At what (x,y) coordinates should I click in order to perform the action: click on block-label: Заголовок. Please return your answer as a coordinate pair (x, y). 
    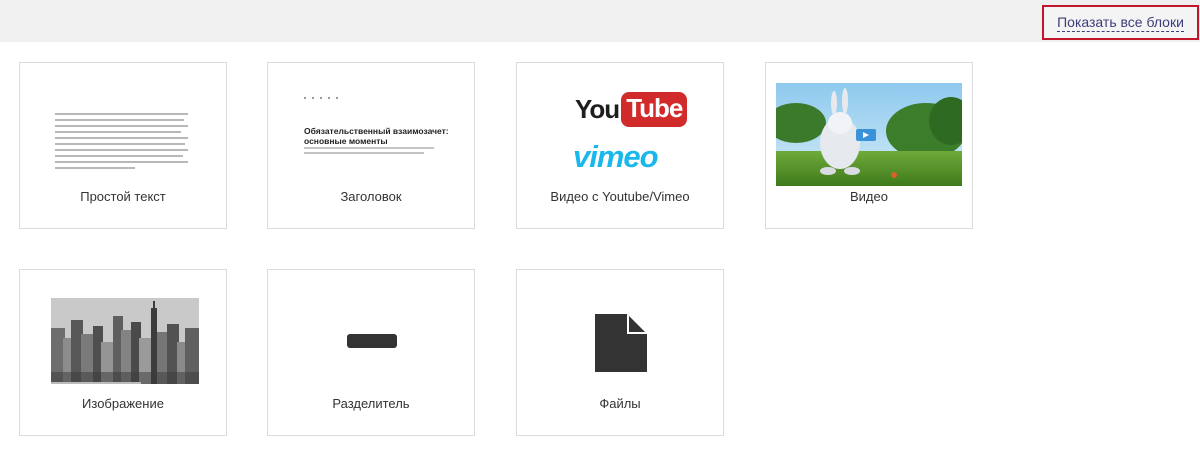
    Looking at the image, I should click on (371, 196).